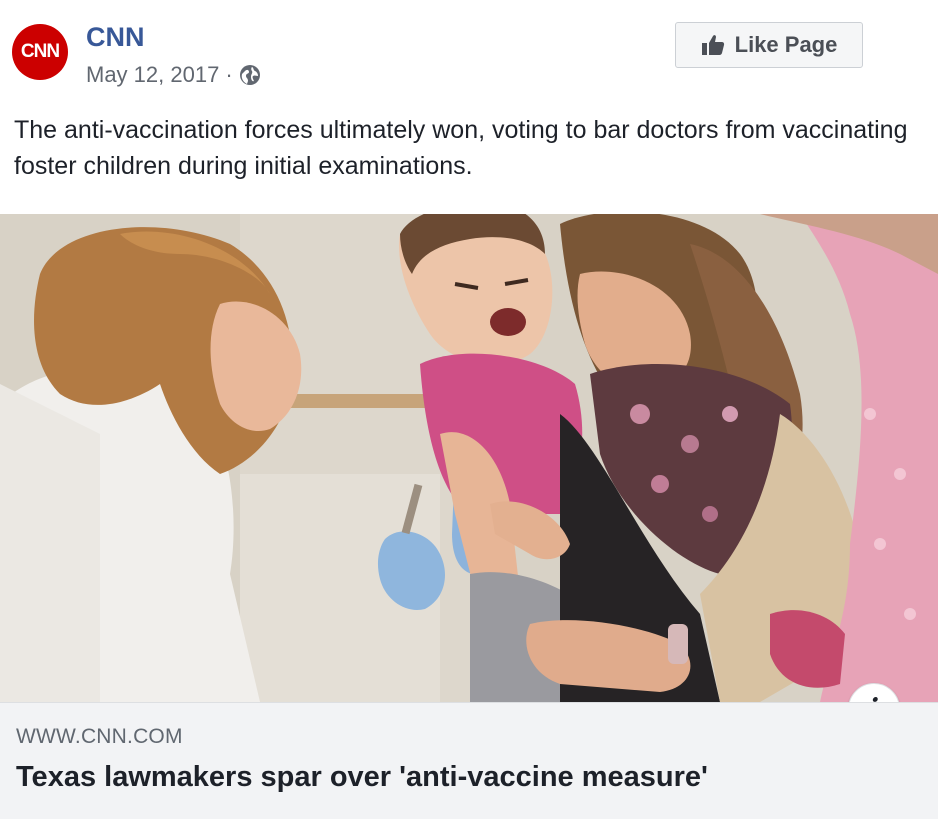  I want to click on globe-icon, so click(250, 75).